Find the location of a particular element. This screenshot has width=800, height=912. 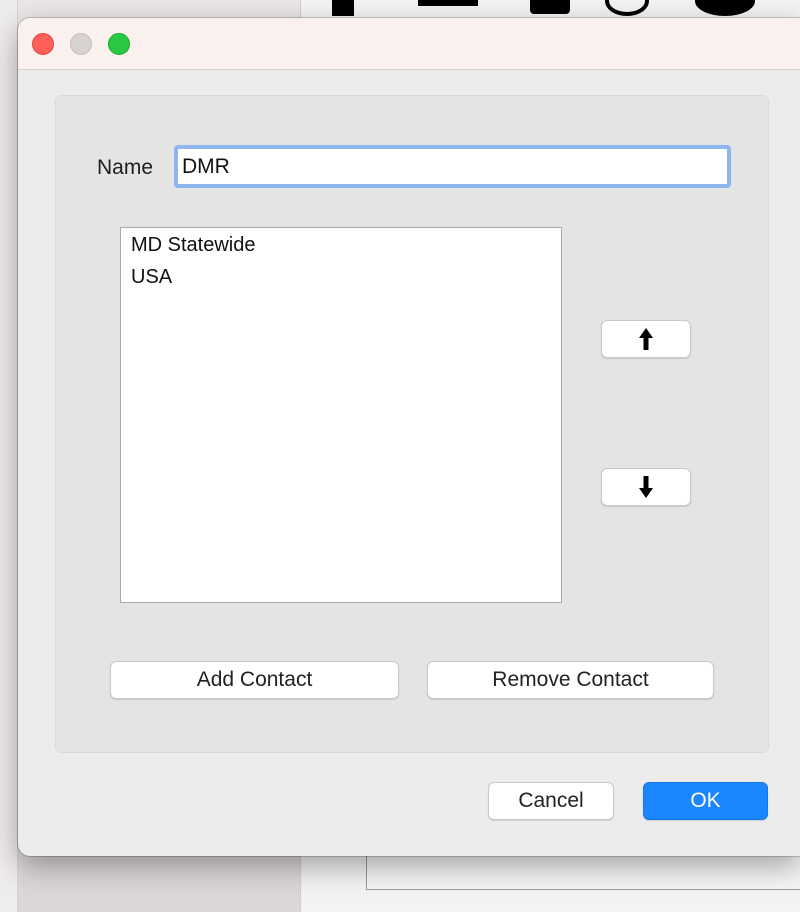

move-down-button is located at coordinates (646, 487).